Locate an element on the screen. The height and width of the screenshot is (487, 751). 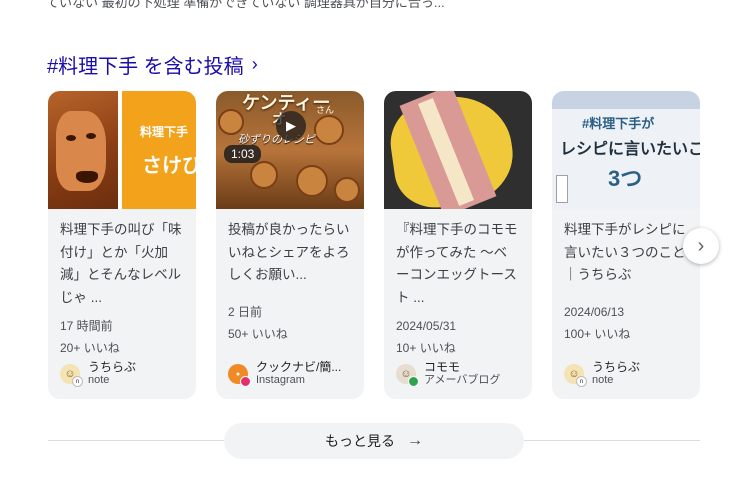
thumbnail-text-2: さけび is located at coordinates (169, 166).